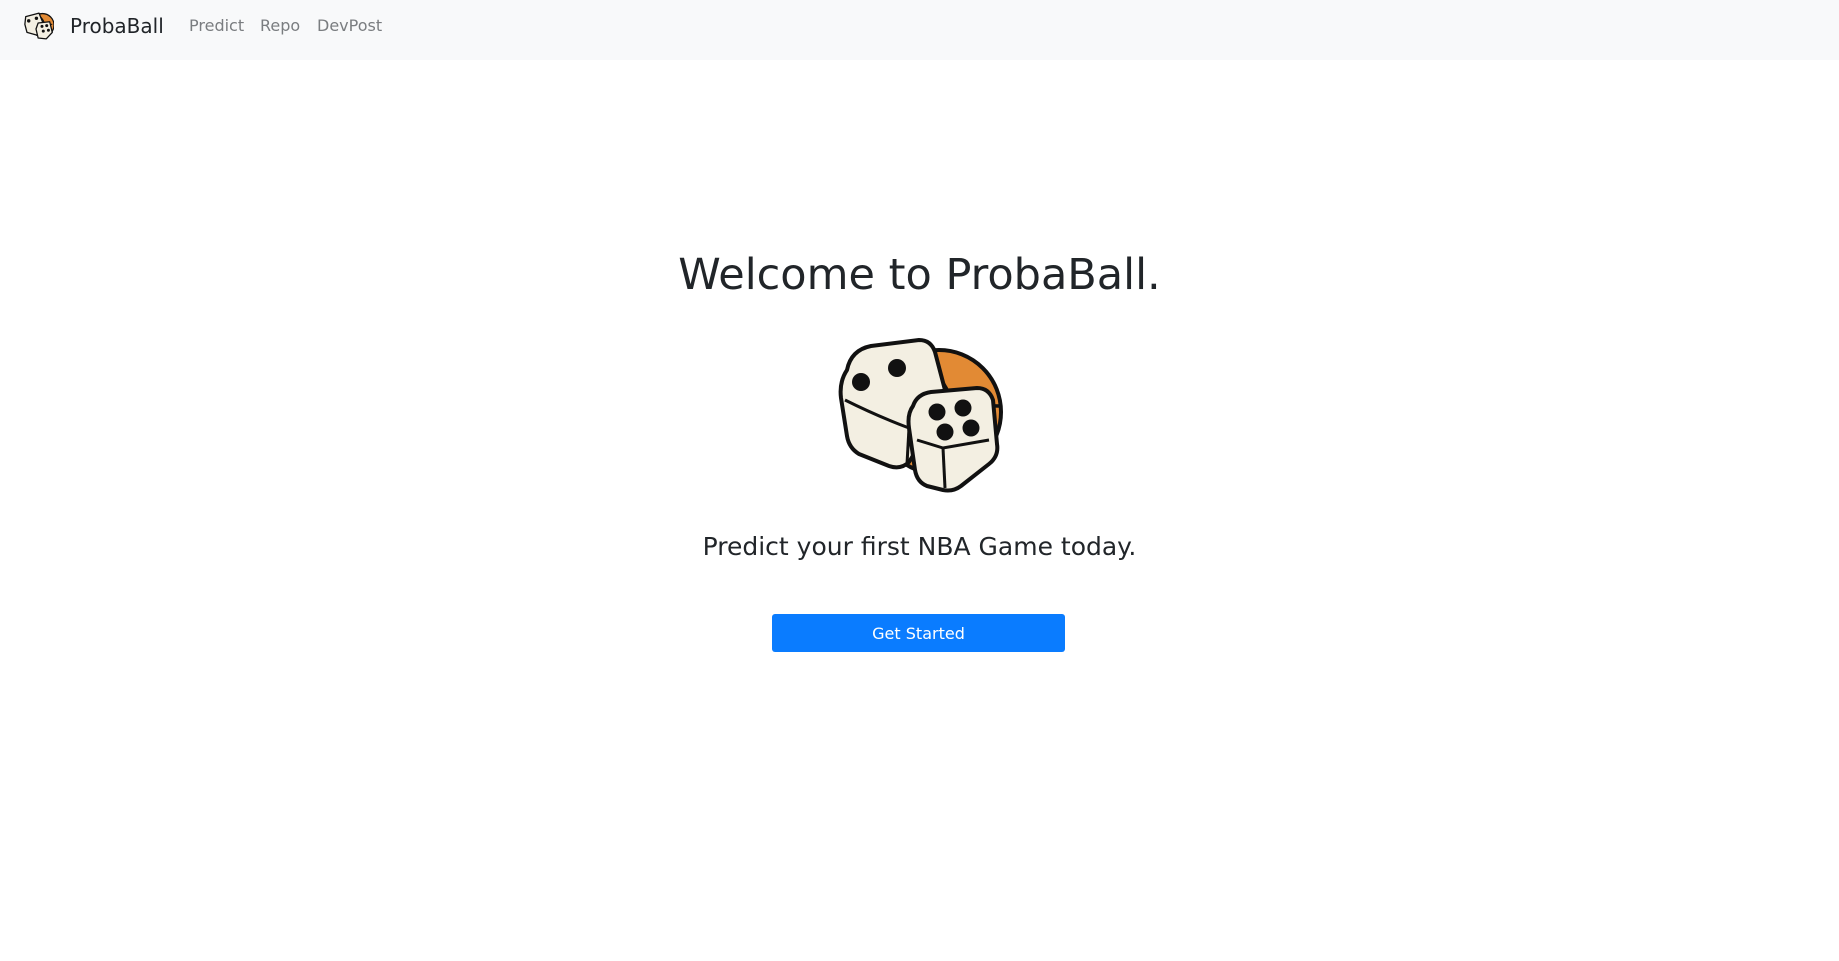  Describe the element at coordinates (919, 546) in the screenshot. I see `hero-subtitle: Predict your first NBA Game today.` at that location.